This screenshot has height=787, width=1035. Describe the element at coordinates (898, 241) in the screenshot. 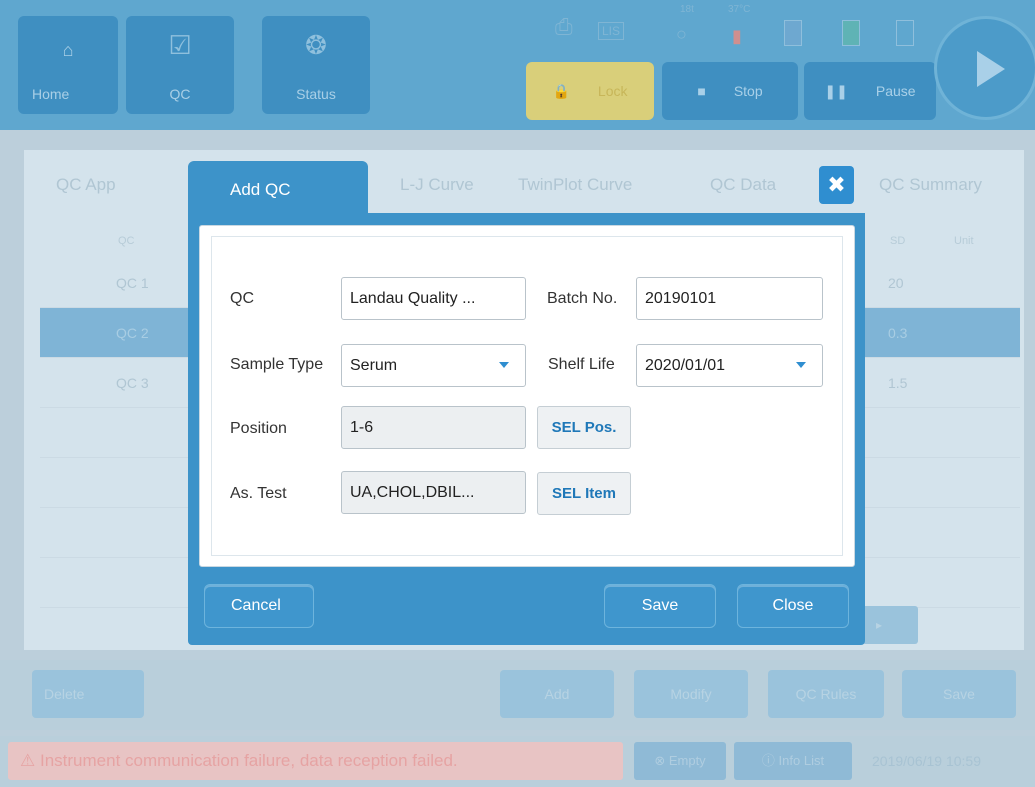

I see `col-sd-header: SD` at that location.